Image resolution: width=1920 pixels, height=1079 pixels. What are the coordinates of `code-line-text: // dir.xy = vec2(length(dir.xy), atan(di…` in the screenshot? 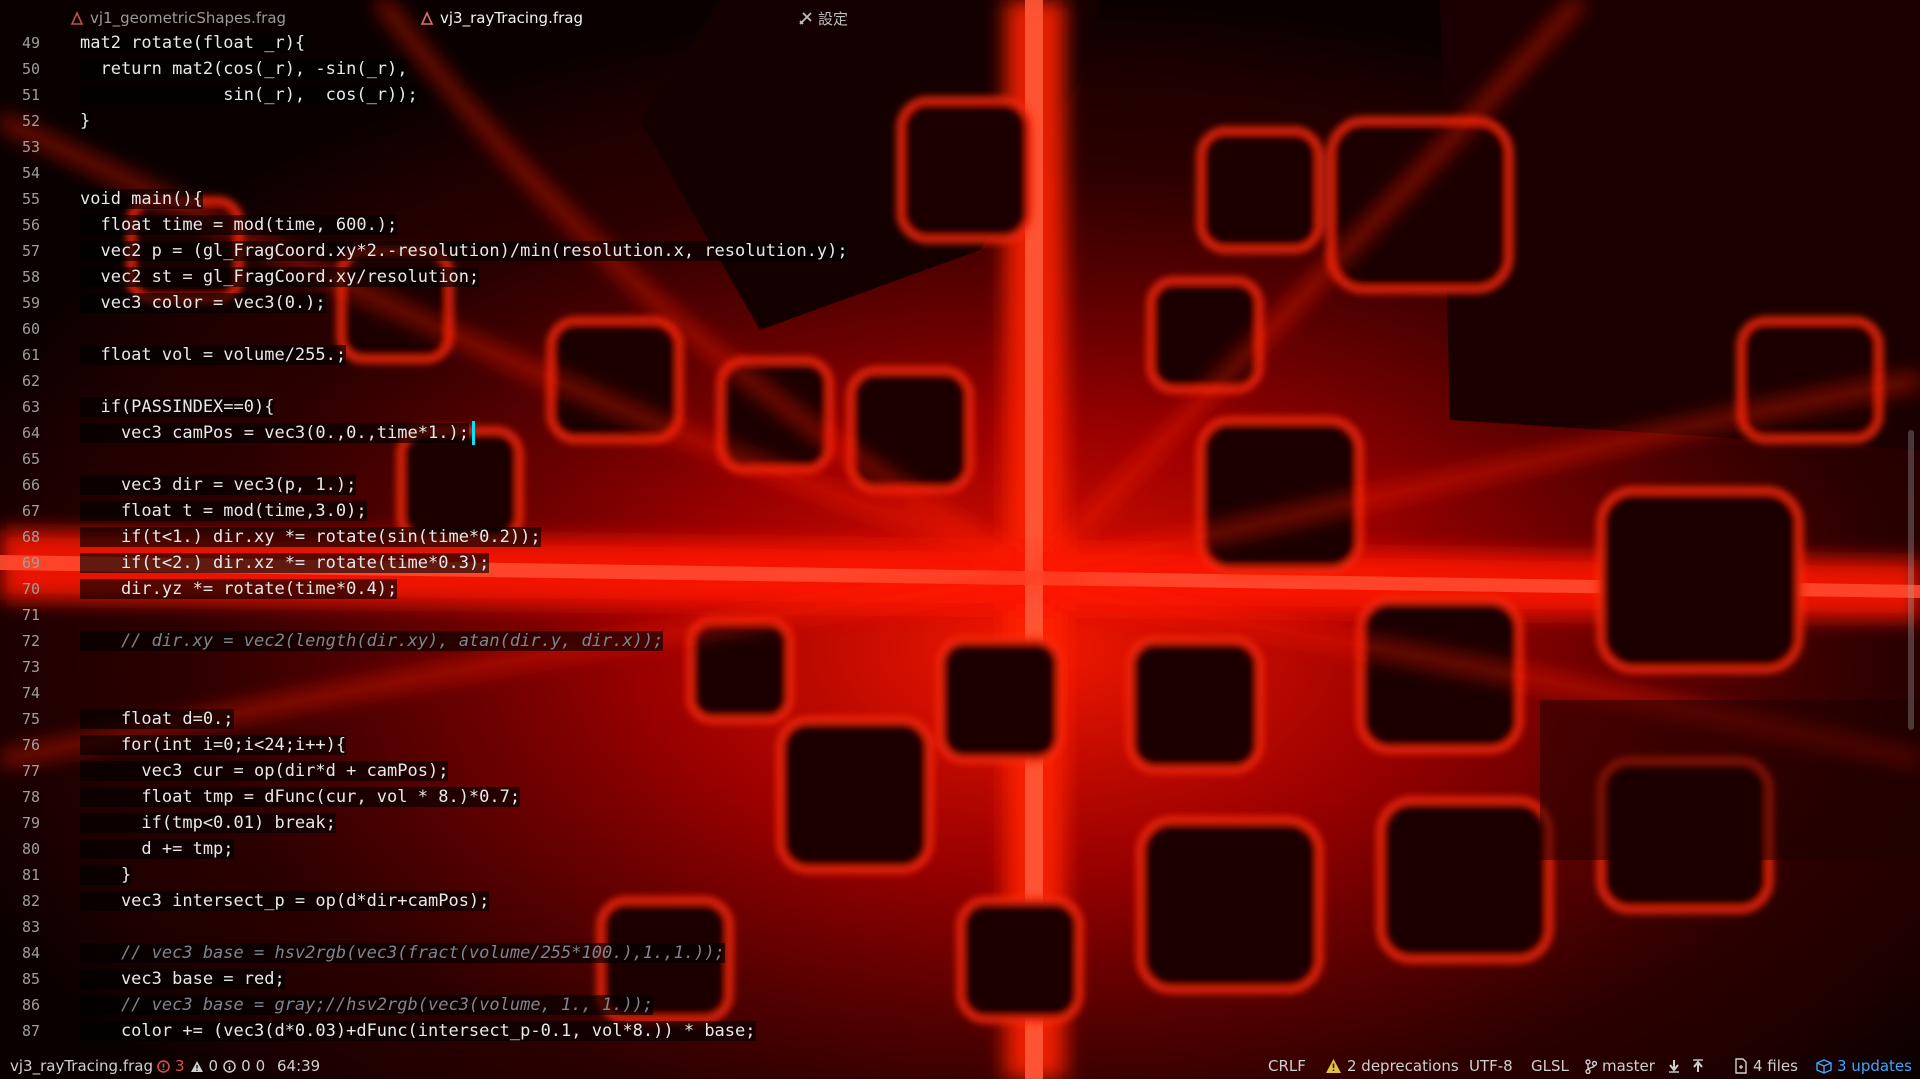 It's located at (372, 641).